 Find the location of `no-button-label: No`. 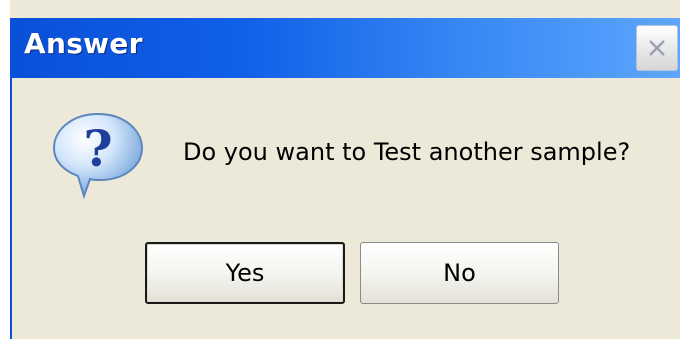

no-button-label: No is located at coordinates (459, 273).